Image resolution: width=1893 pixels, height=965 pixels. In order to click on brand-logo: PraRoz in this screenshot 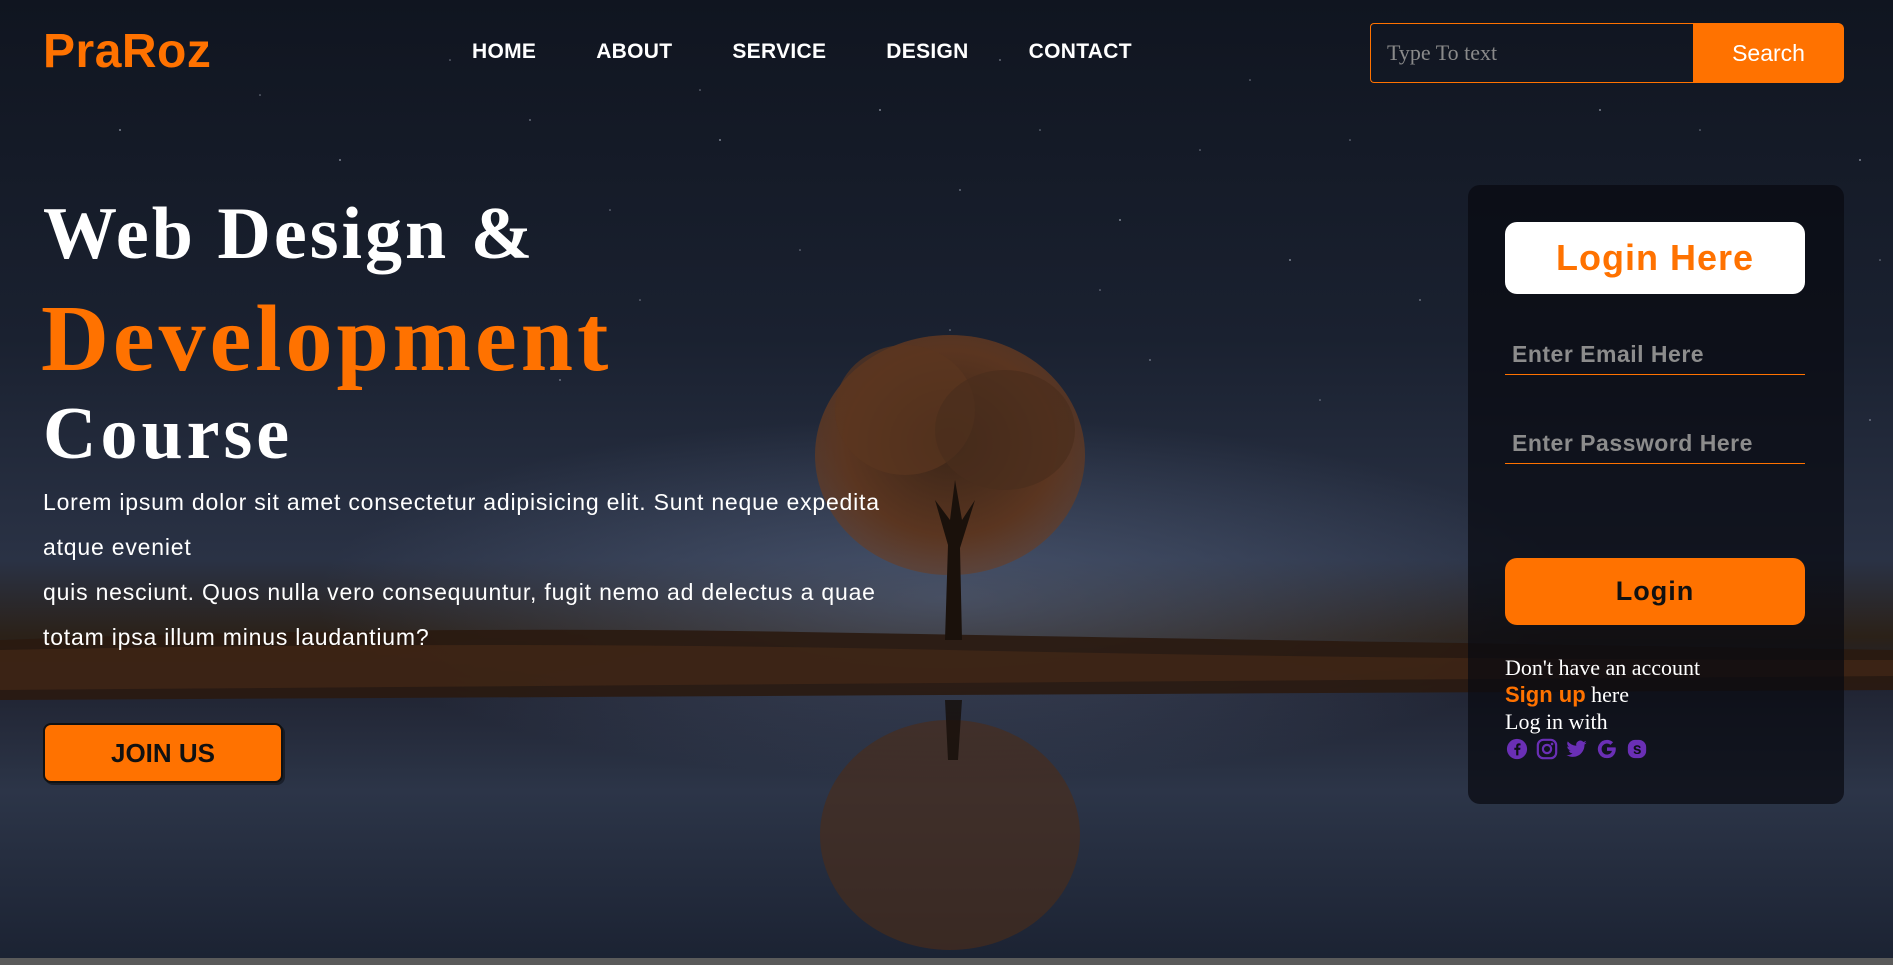, I will do `click(127, 51)`.